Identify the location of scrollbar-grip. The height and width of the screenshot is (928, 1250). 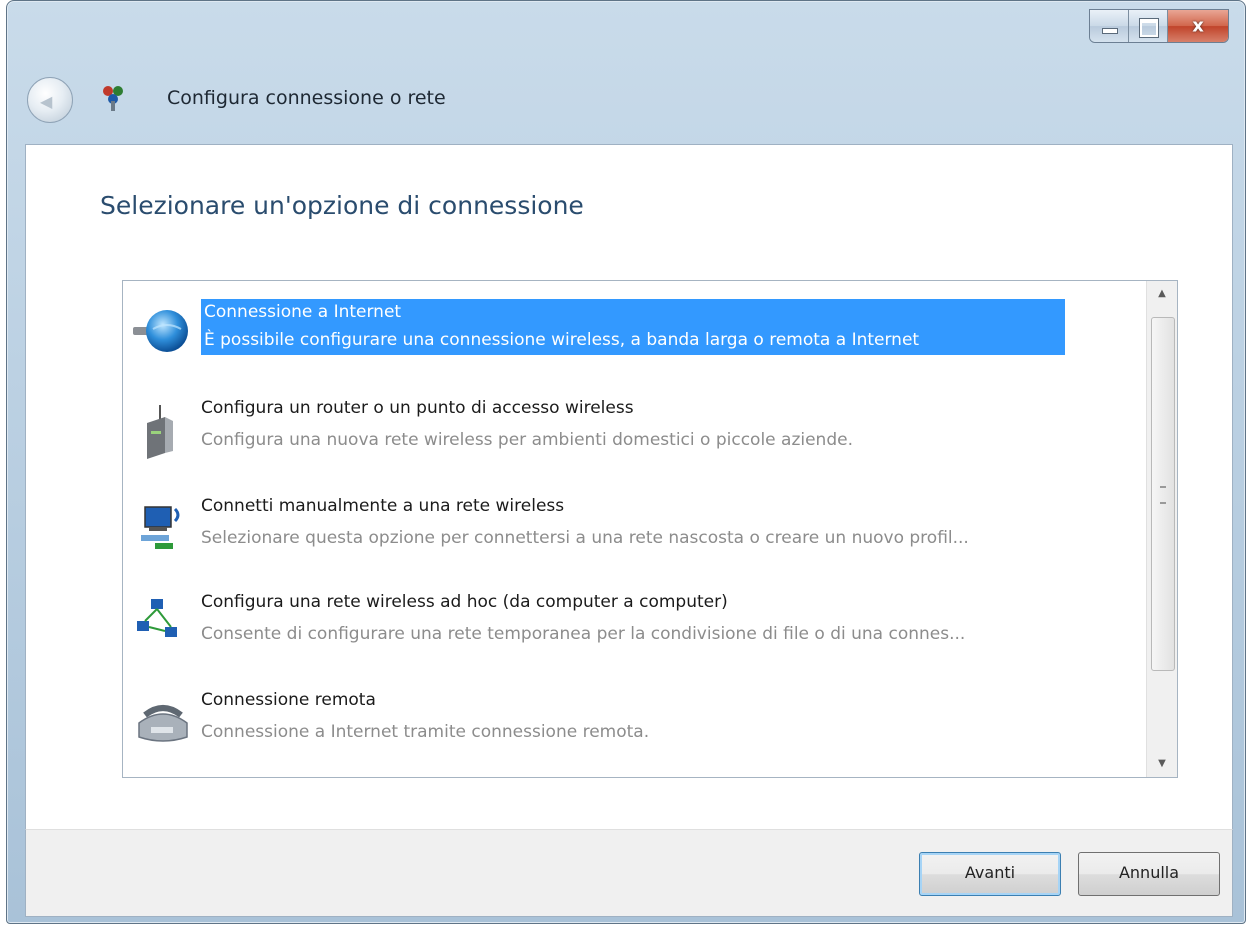
(1163, 495).